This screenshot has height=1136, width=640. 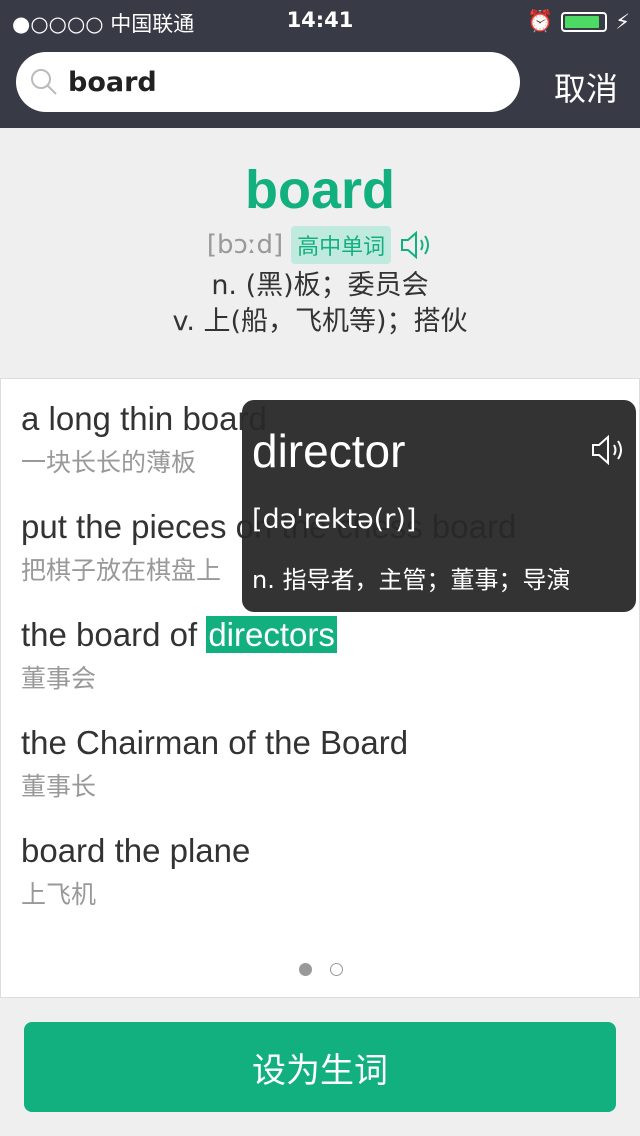 What do you see at coordinates (144, 418) in the screenshot?
I see `example-en: a long thin board` at bounding box center [144, 418].